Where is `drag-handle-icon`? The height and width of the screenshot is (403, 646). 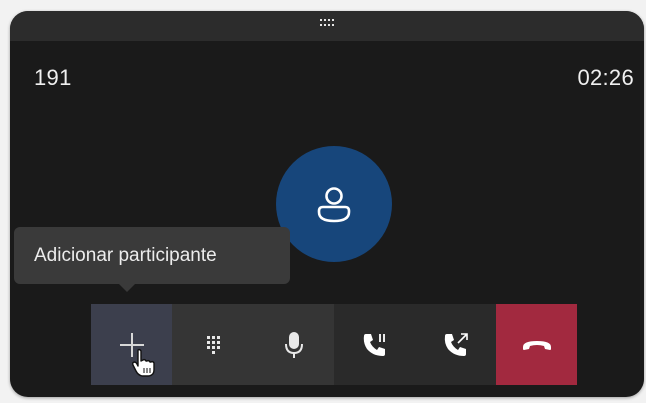 drag-handle-icon is located at coordinates (327, 26).